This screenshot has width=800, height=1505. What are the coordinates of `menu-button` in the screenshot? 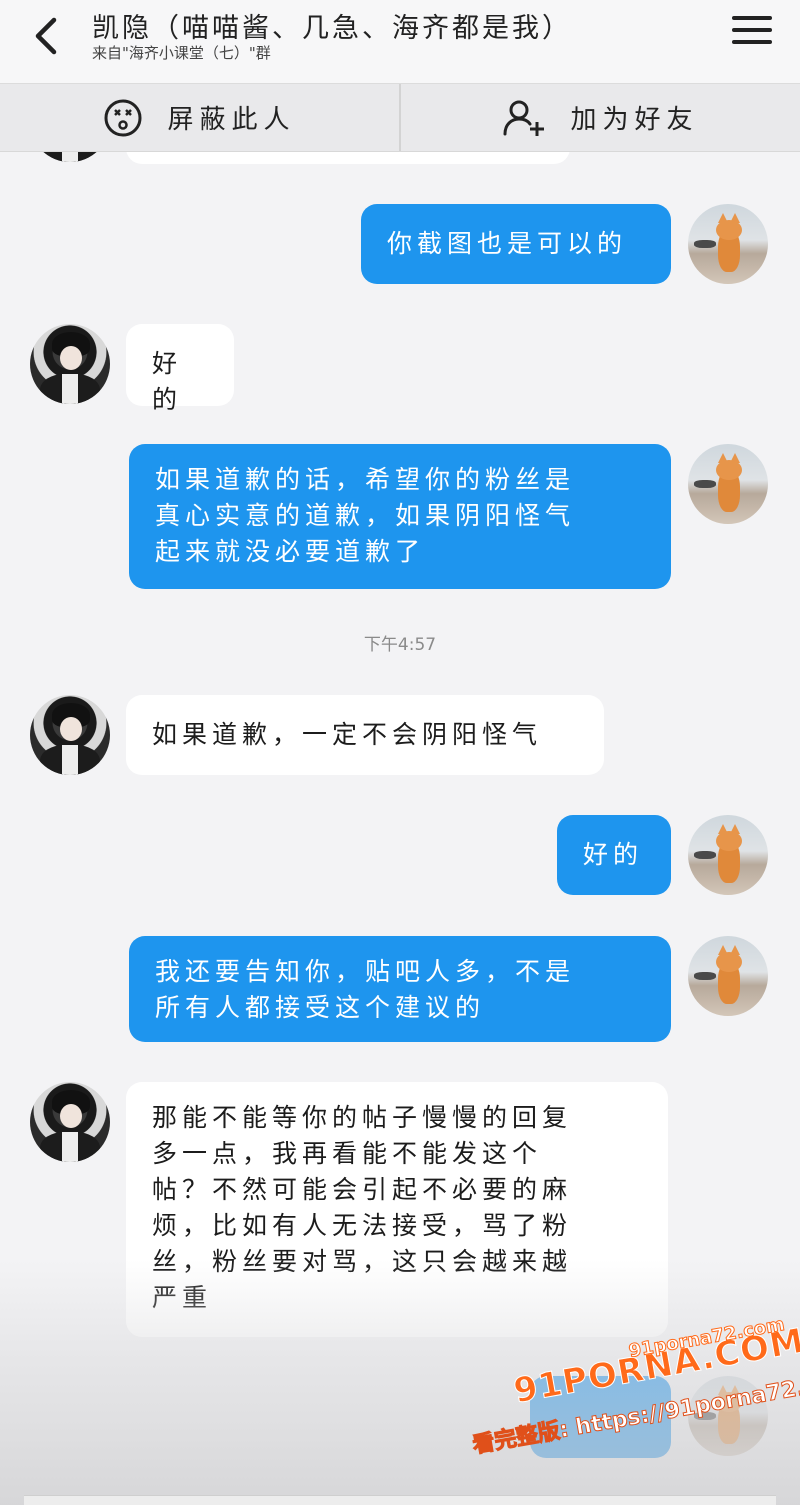 It's located at (752, 33).